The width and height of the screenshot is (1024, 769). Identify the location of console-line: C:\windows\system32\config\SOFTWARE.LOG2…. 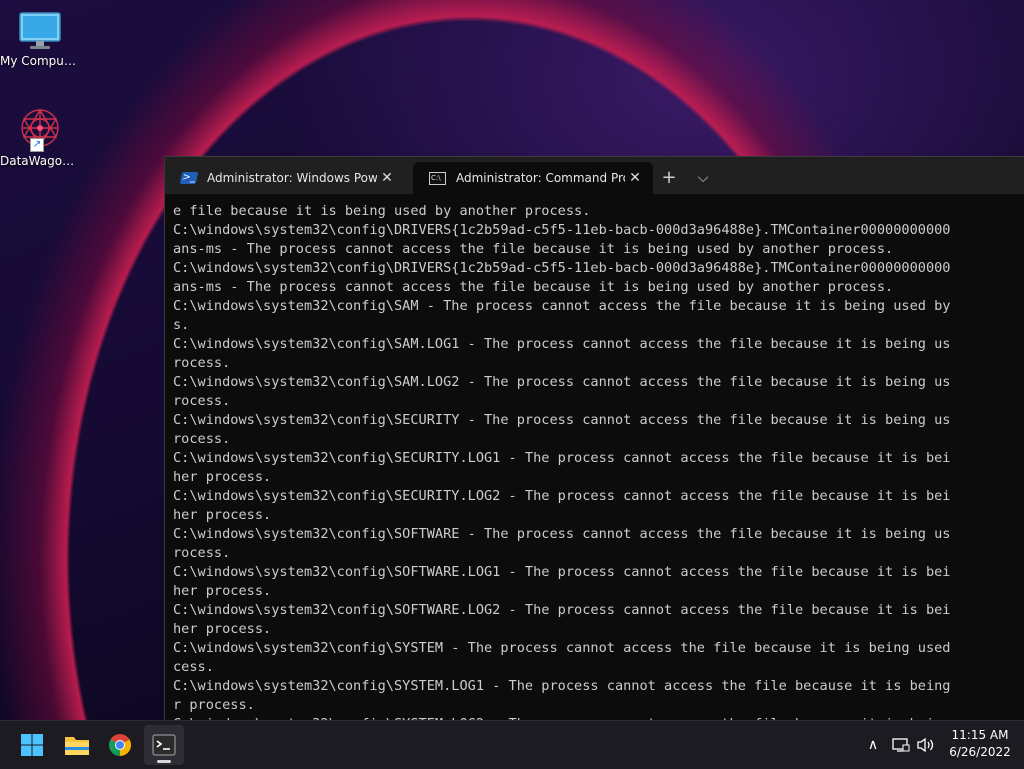
(562, 610).